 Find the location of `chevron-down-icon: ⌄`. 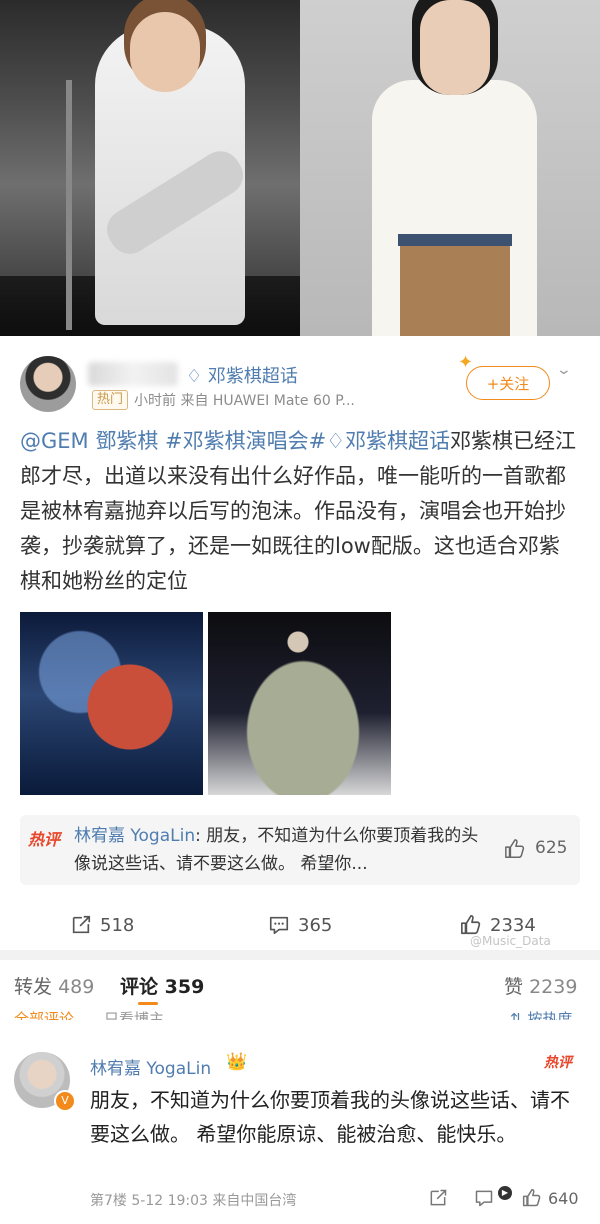

chevron-down-icon: ⌄ is located at coordinates (564, 370).